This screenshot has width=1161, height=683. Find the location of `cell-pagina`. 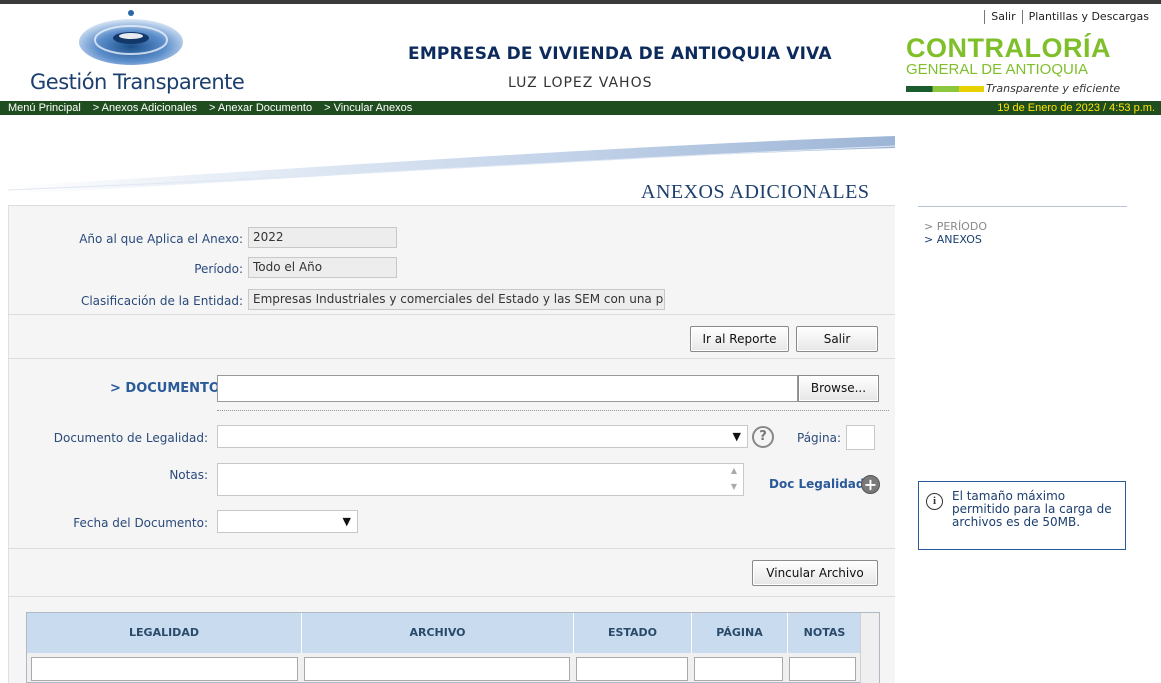

cell-pagina is located at coordinates (738, 669).